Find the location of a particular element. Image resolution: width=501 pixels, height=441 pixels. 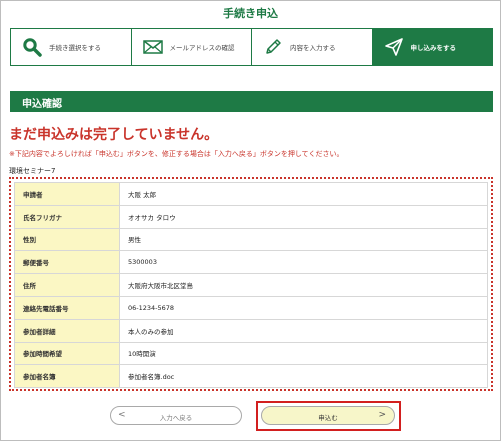

step-select-procedure: 手続き選択をする is located at coordinates (71, 47).